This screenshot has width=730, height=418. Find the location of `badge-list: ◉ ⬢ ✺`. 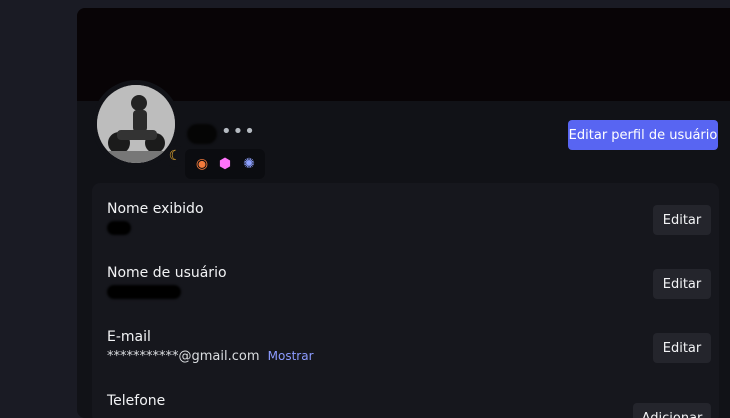

badge-list: ◉ ⬢ ✺ is located at coordinates (225, 164).